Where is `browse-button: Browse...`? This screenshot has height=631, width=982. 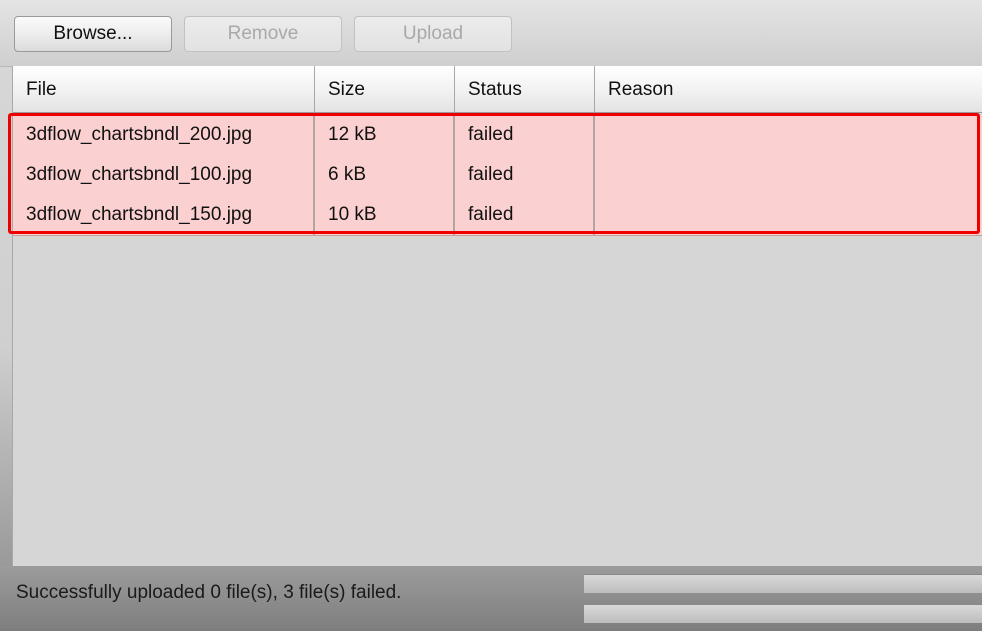
browse-button: Browse... is located at coordinates (93, 34).